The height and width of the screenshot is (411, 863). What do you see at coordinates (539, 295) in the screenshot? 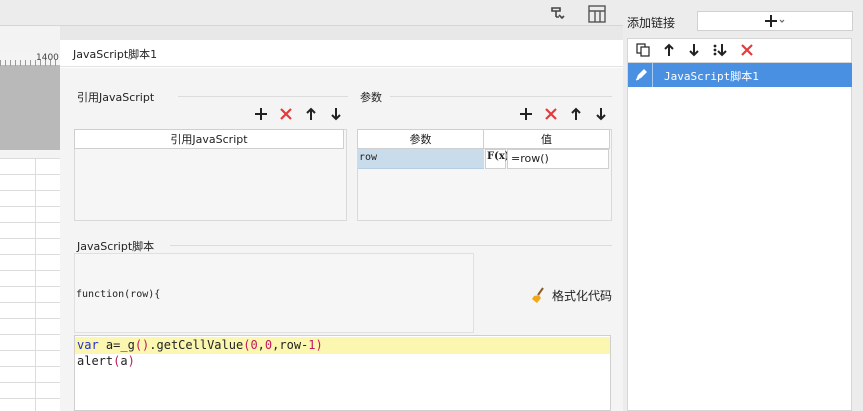
I see `broom-icon` at bounding box center [539, 295].